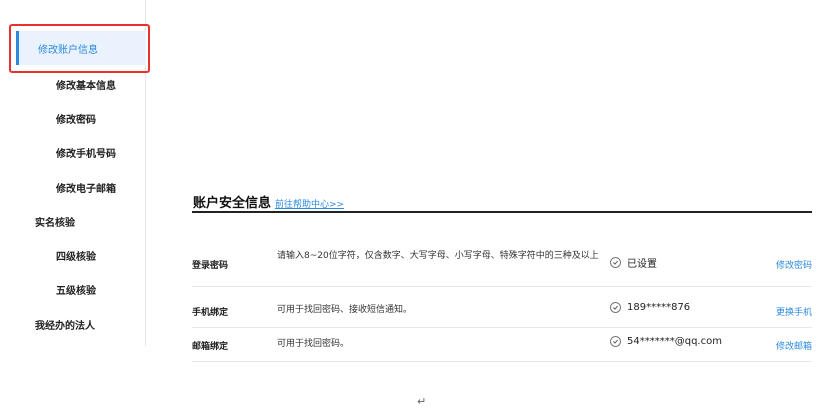 The width and height of the screenshot is (829, 412). Describe the element at coordinates (502, 345) in the screenshot. I see `table-row: 邮箱绑定 可用于找回密码。 54*******@qq.com 修改邮箱` at that location.